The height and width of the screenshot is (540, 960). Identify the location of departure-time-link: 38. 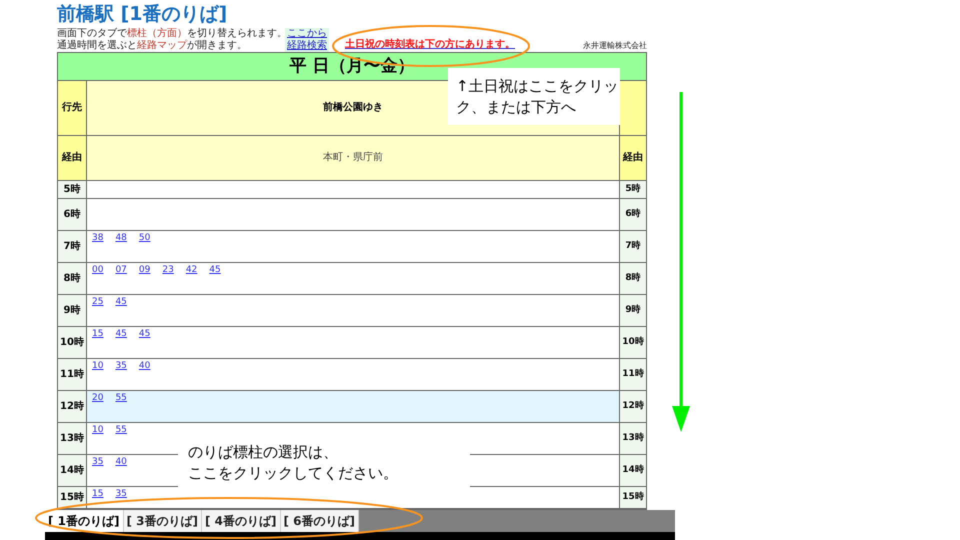
(98, 238).